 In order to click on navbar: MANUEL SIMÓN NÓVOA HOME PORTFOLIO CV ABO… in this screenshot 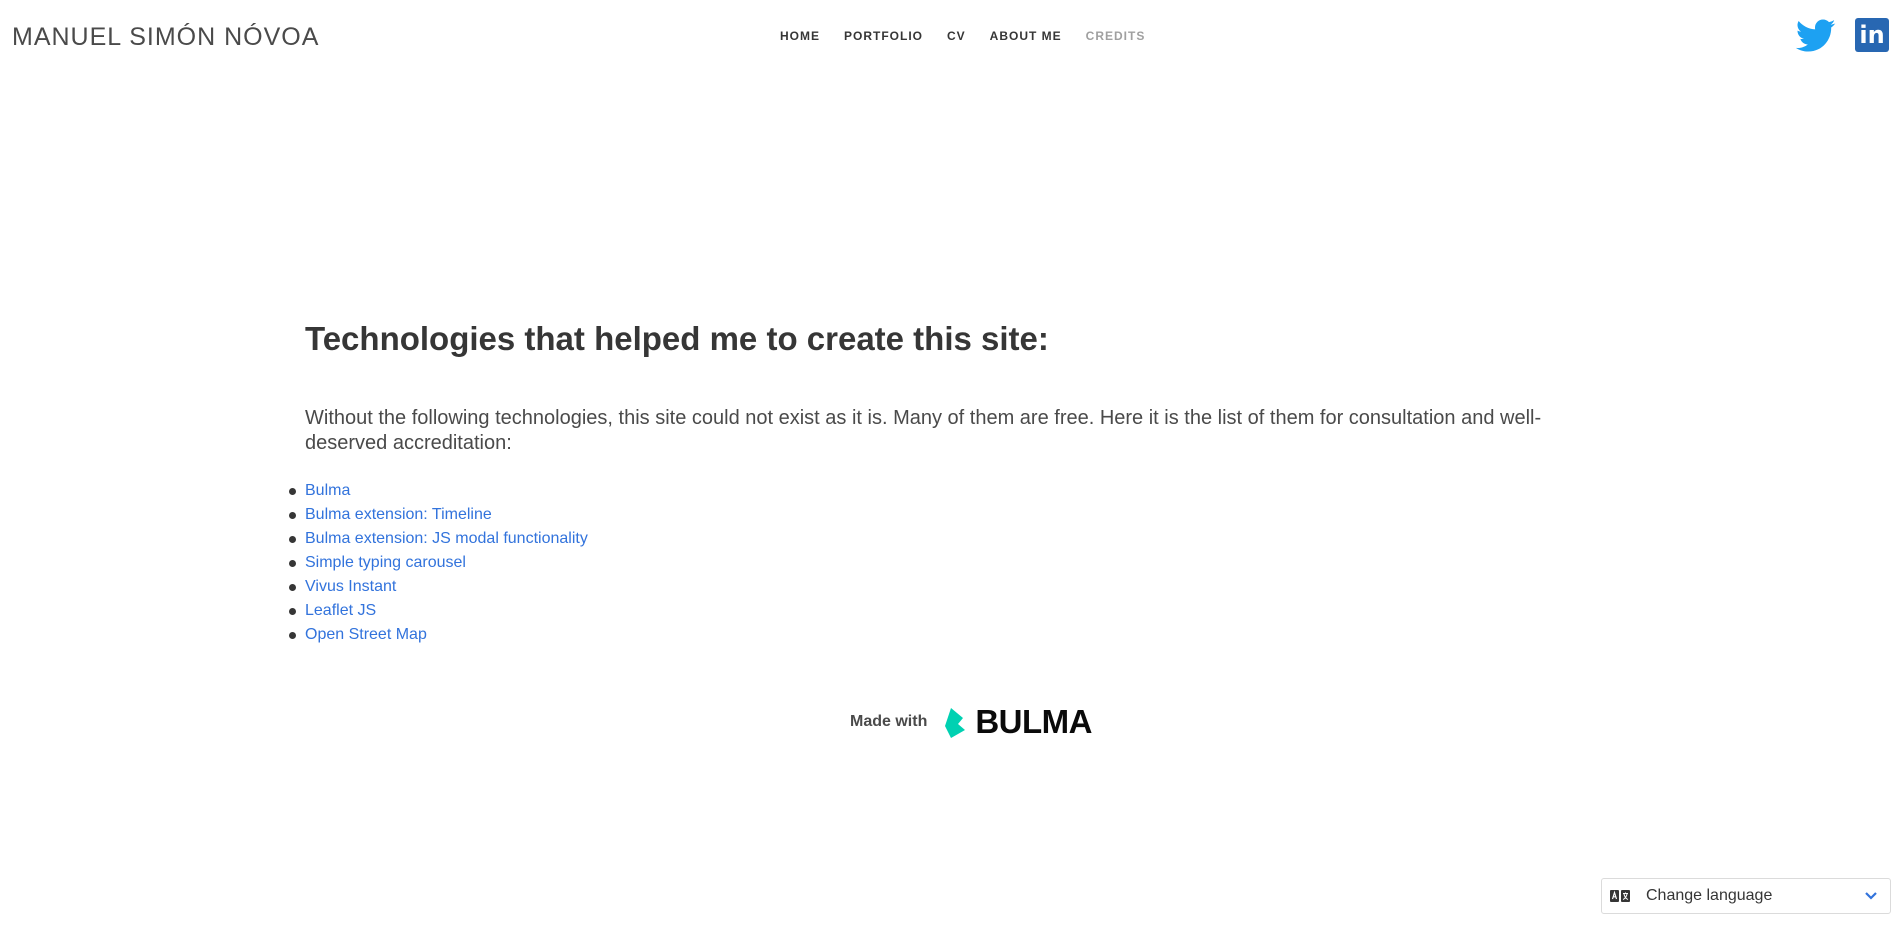, I will do `click(951, 37)`.